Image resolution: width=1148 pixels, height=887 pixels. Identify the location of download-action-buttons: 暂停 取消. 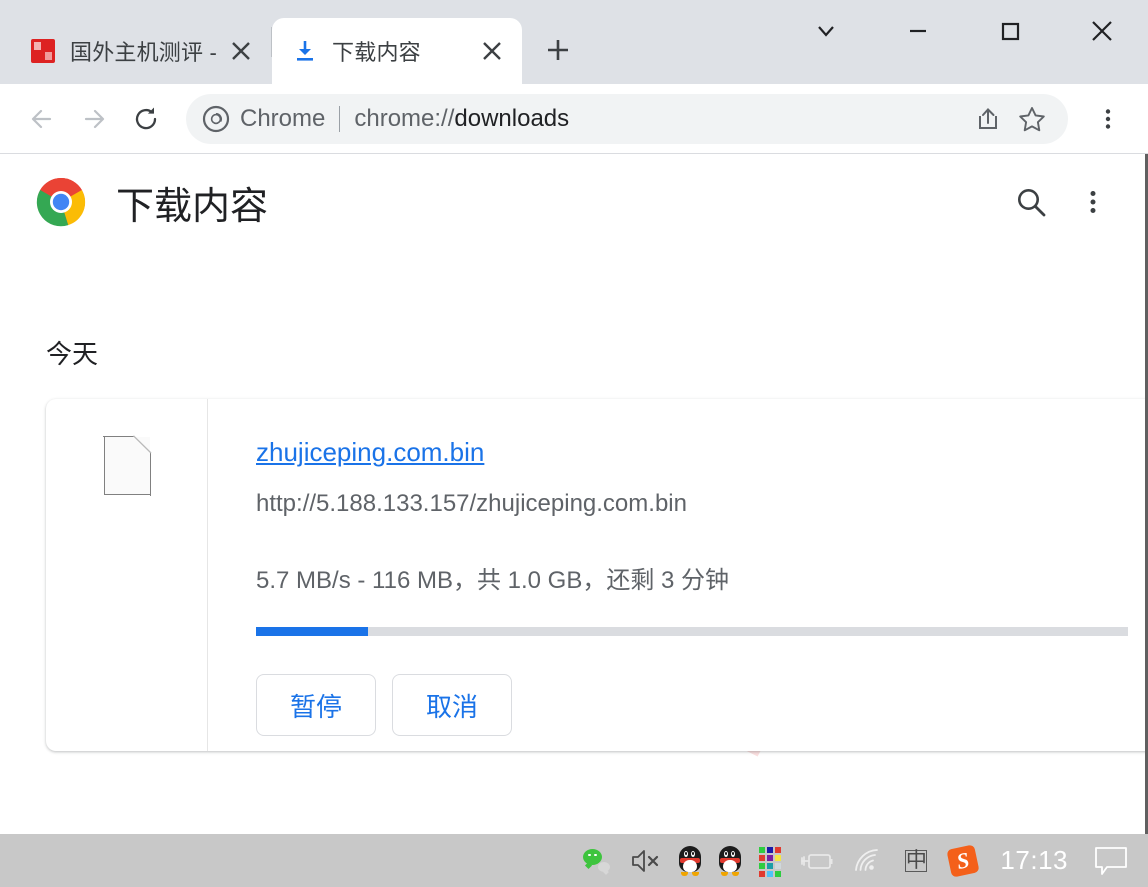
(700, 705).